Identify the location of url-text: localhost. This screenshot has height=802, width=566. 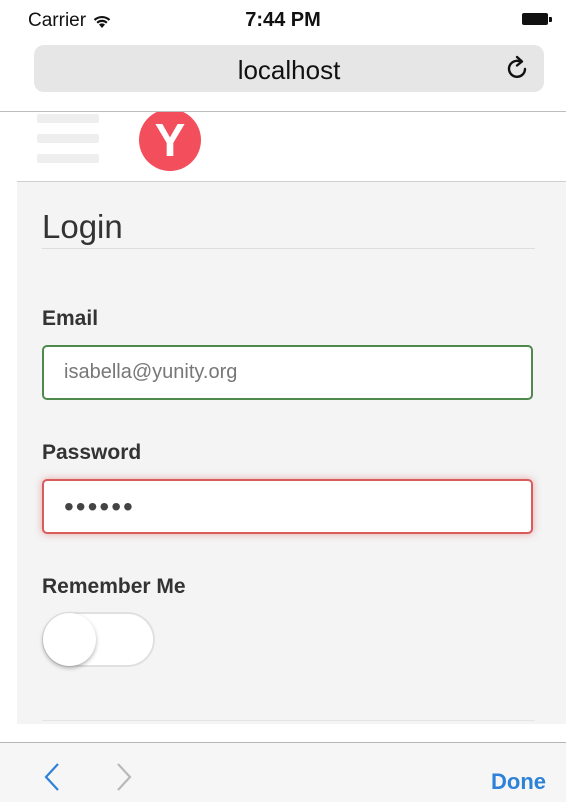
(289, 70).